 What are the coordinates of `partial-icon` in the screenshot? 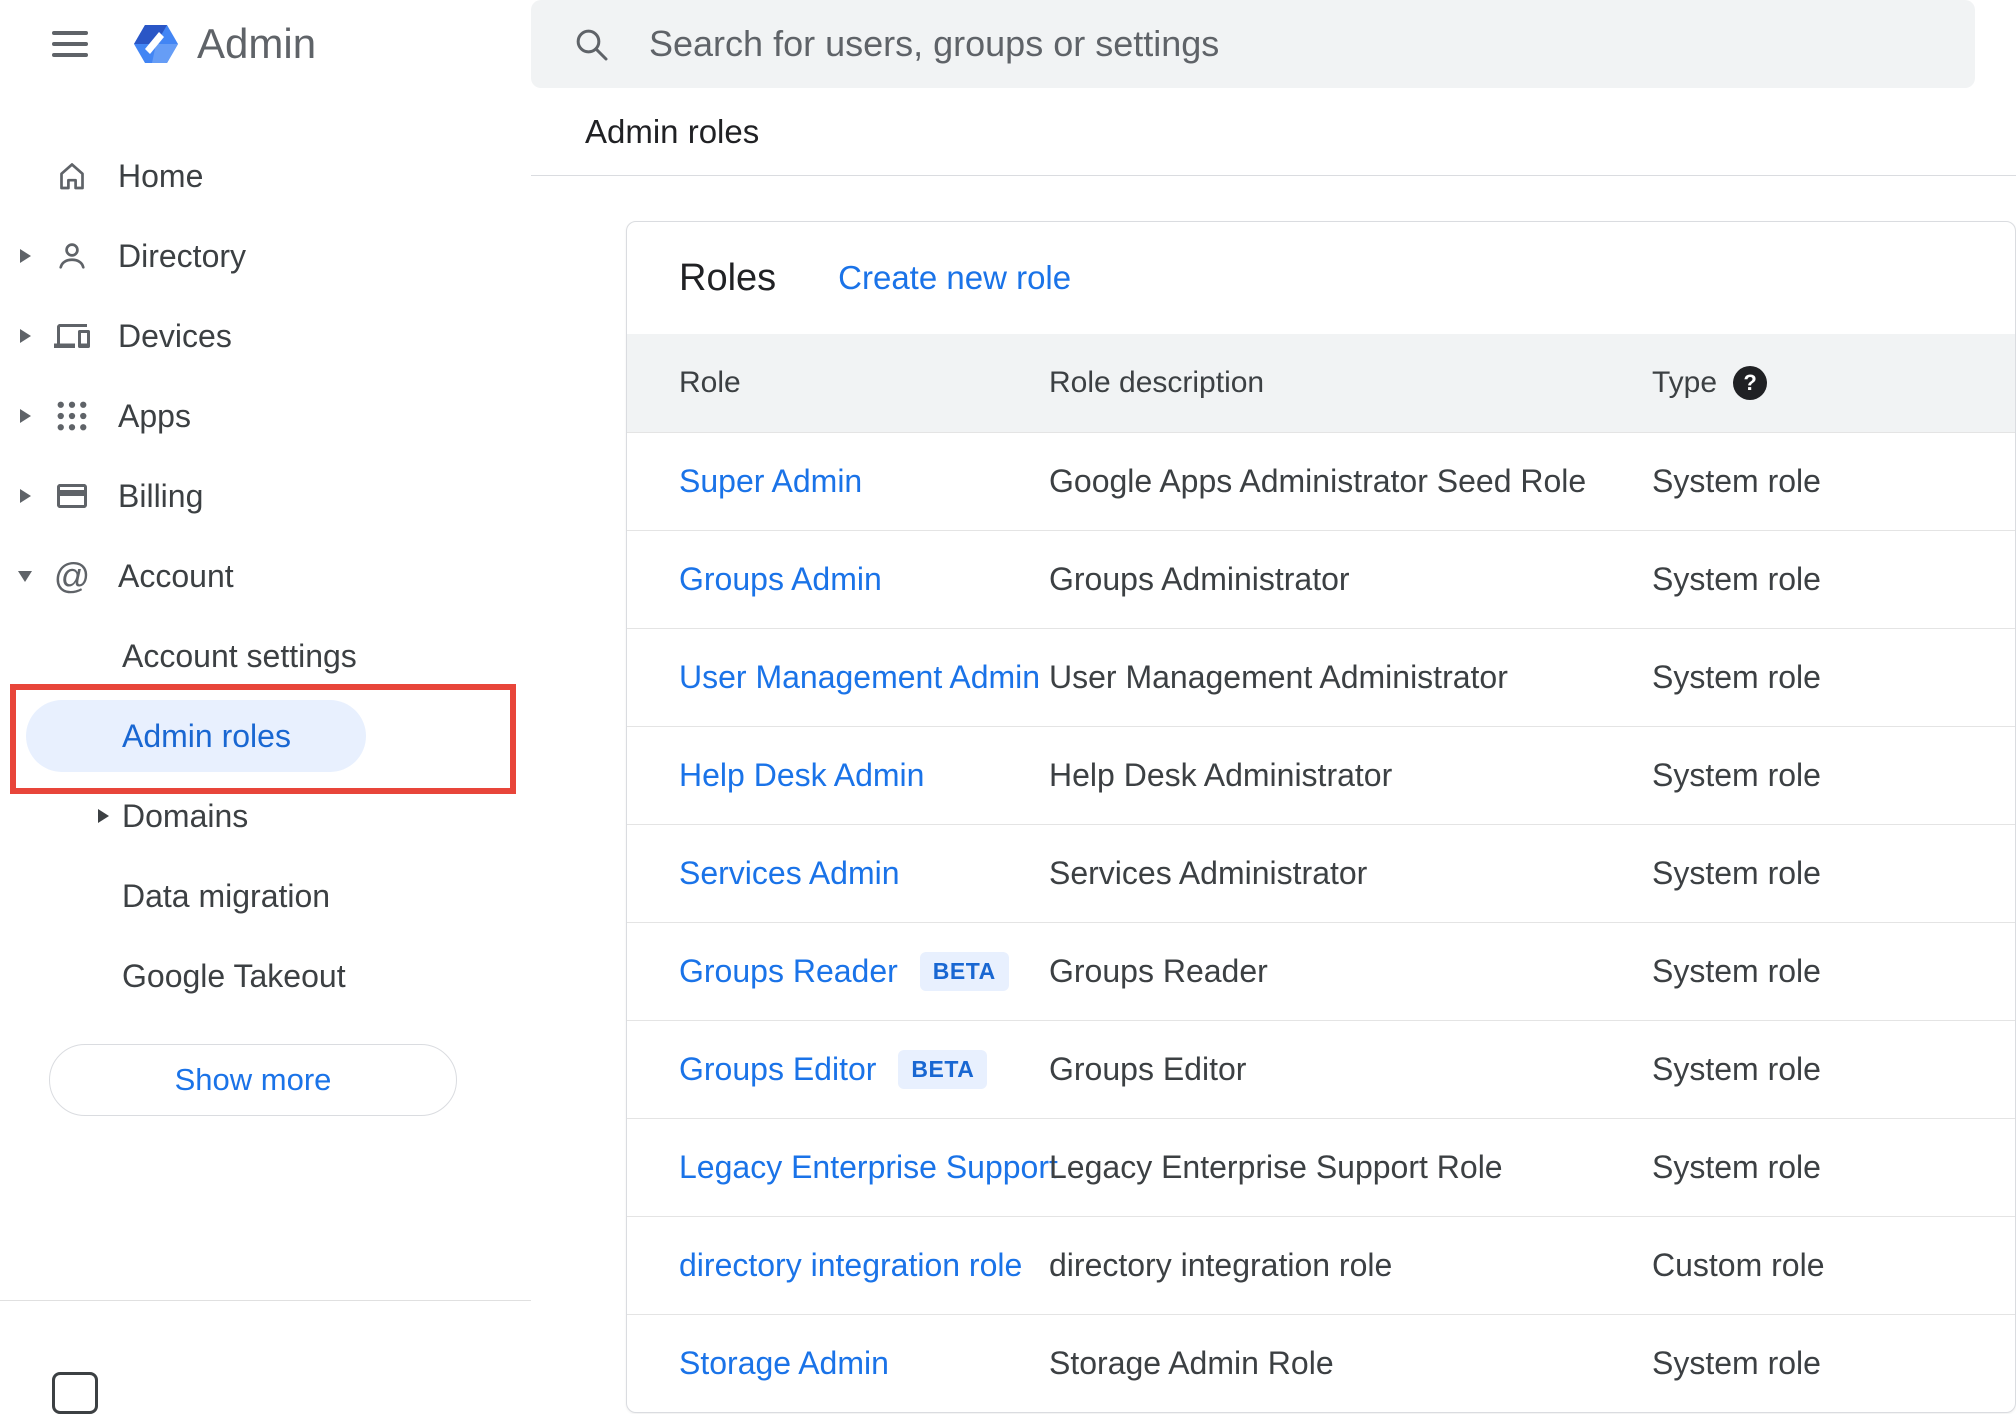 It's located at (75, 1393).